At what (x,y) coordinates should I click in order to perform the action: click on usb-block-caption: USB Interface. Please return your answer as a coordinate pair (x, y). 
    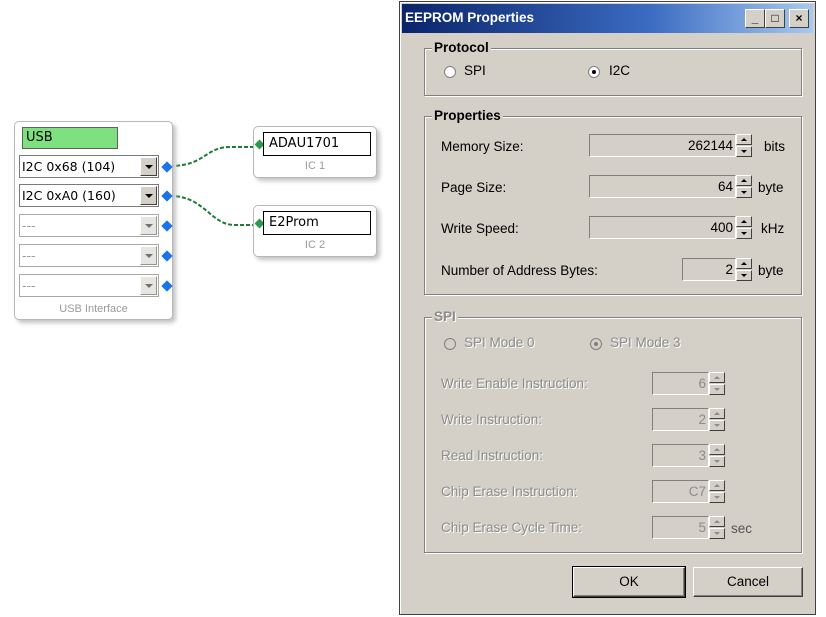
    Looking at the image, I should click on (93, 309).